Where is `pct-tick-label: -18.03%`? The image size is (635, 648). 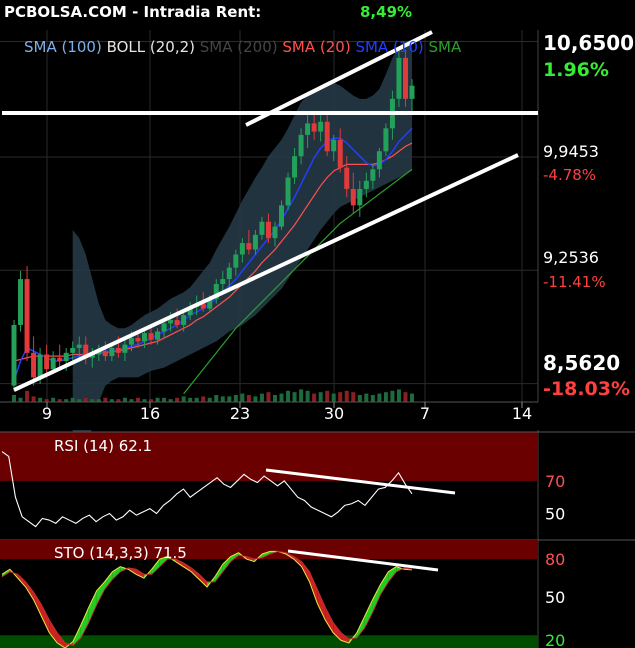
pct-tick-label: -18.03% is located at coordinates (586, 389).